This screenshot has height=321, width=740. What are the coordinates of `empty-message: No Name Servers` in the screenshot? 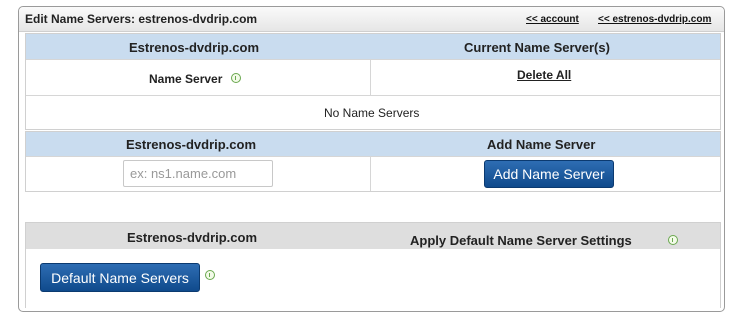 It's located at (372, 113).